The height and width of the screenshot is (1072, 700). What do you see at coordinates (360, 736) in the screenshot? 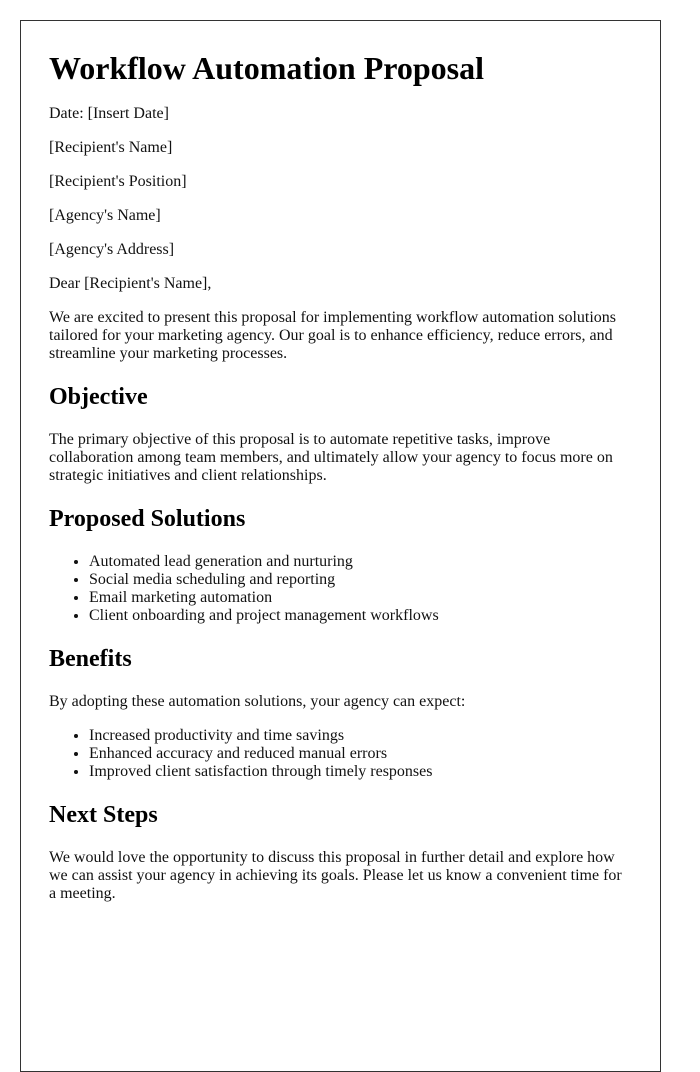
I see `list-item: Increased productivity and time savings` at bounding box center [360, 736].